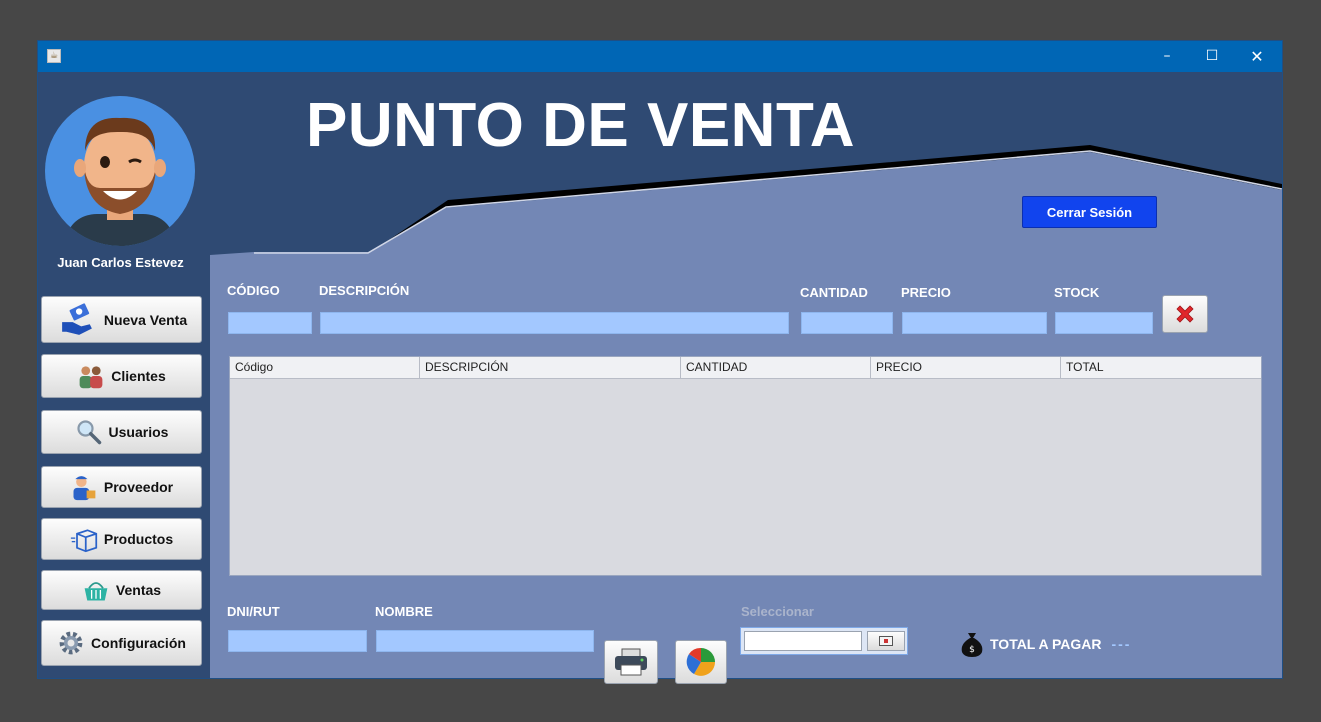  I want to click on description-label: DESCRIPCIÓN, so click(364, 290).